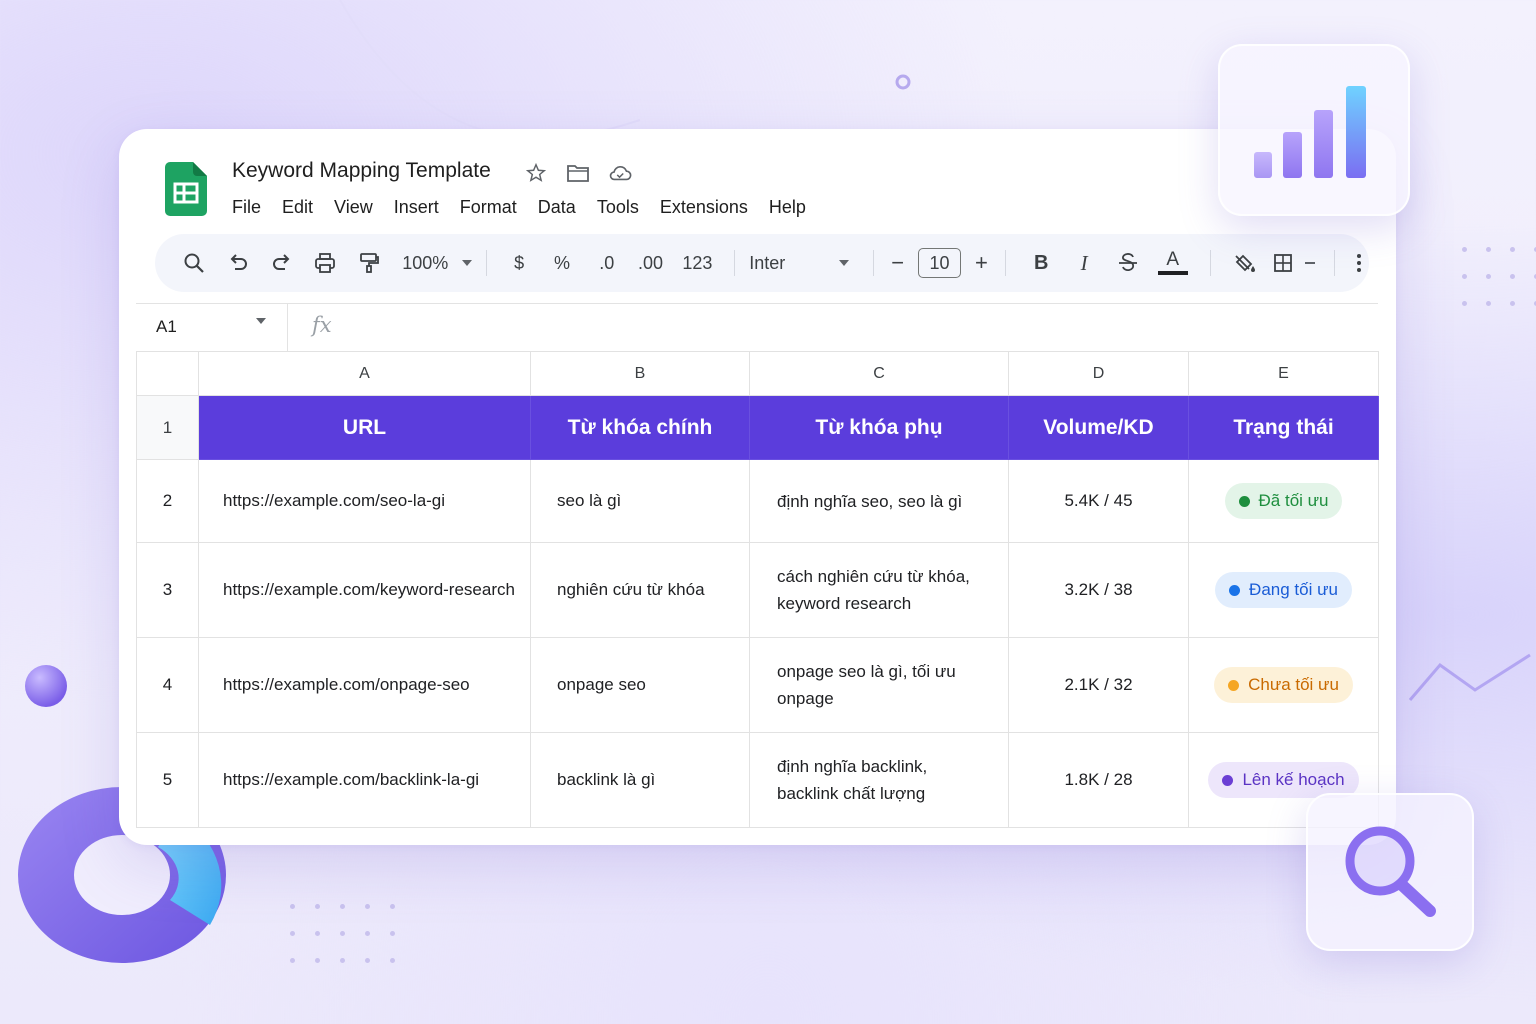 The height and width of the screenshot is (1024, 1536). What do you see at coordinates (1098, 373) in the screenshot?
I see `column-header-d: D` at bounding box center [1098, 373].